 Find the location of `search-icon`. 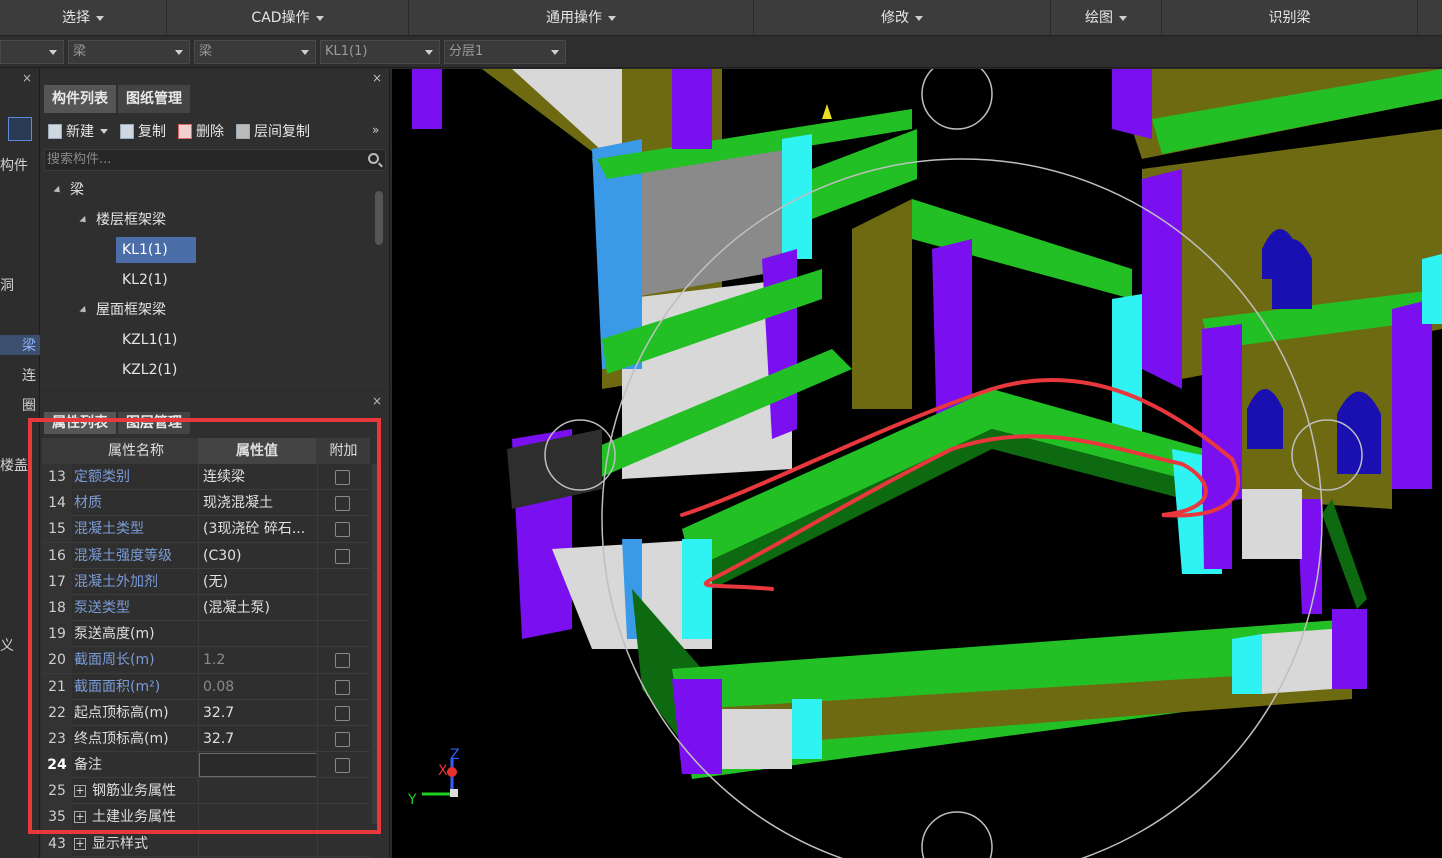

search-icon is located at coordinates (373, 158).